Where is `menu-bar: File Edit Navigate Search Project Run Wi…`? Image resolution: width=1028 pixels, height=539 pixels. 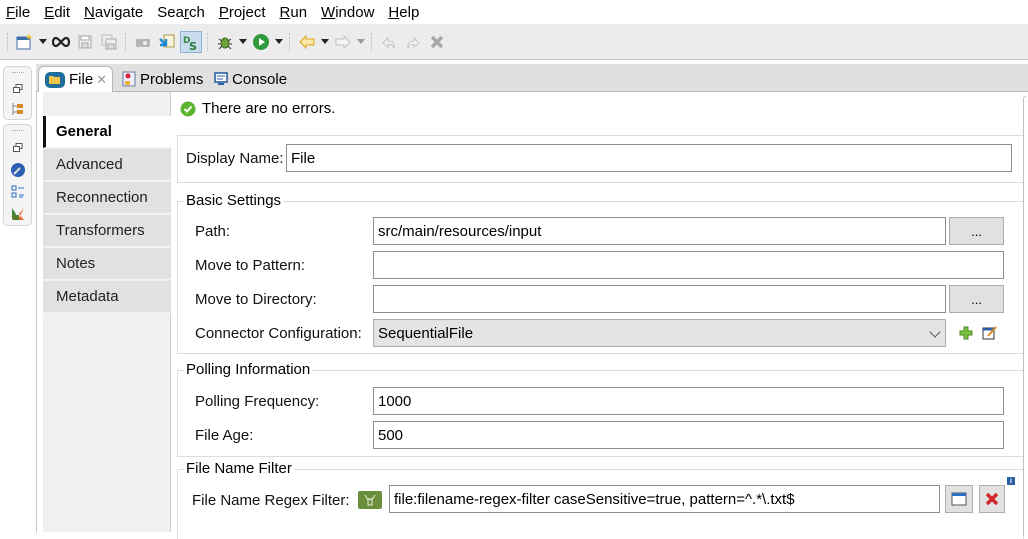
menu-bar: File Edit Navigate Search Project Run Wi… is located at coordinates (514, 12).